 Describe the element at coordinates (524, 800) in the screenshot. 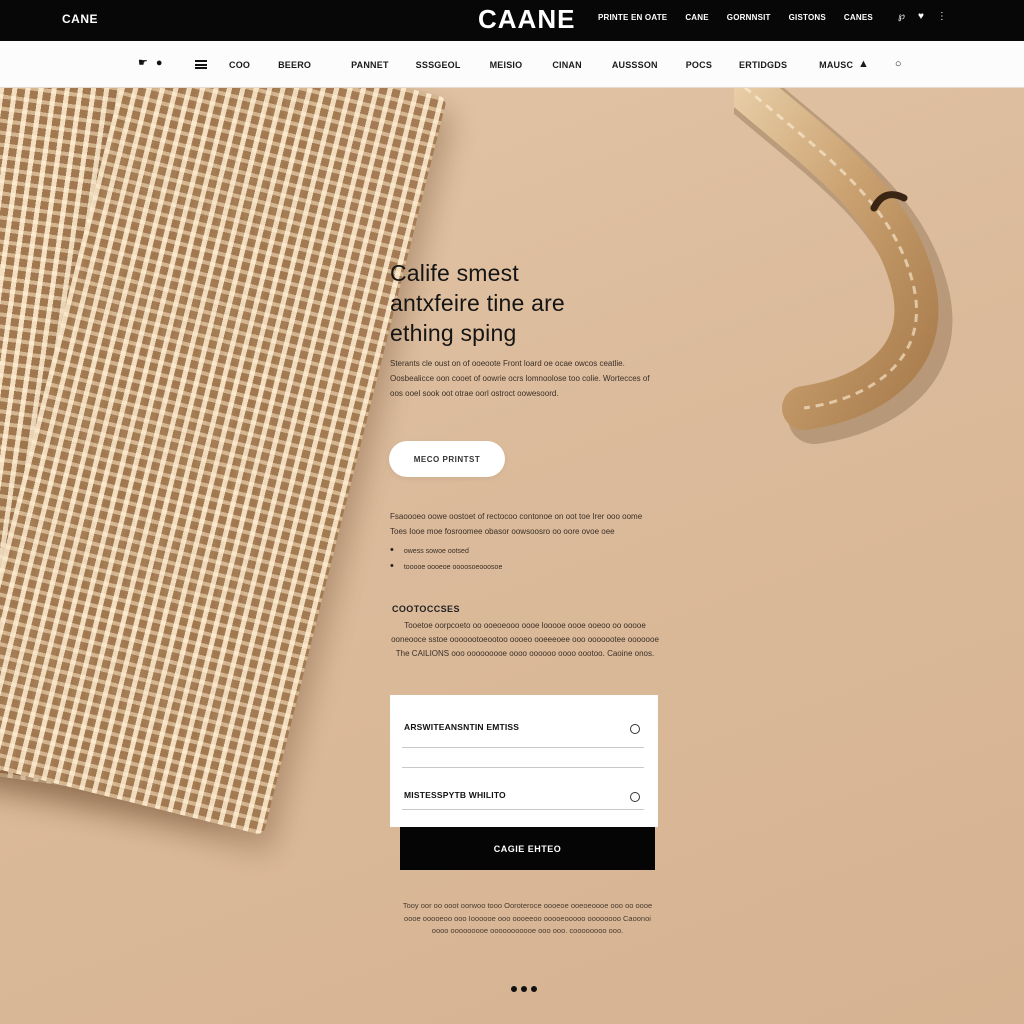

I see `form-option-2: MISTESSPYTB WHILITO` at that location.